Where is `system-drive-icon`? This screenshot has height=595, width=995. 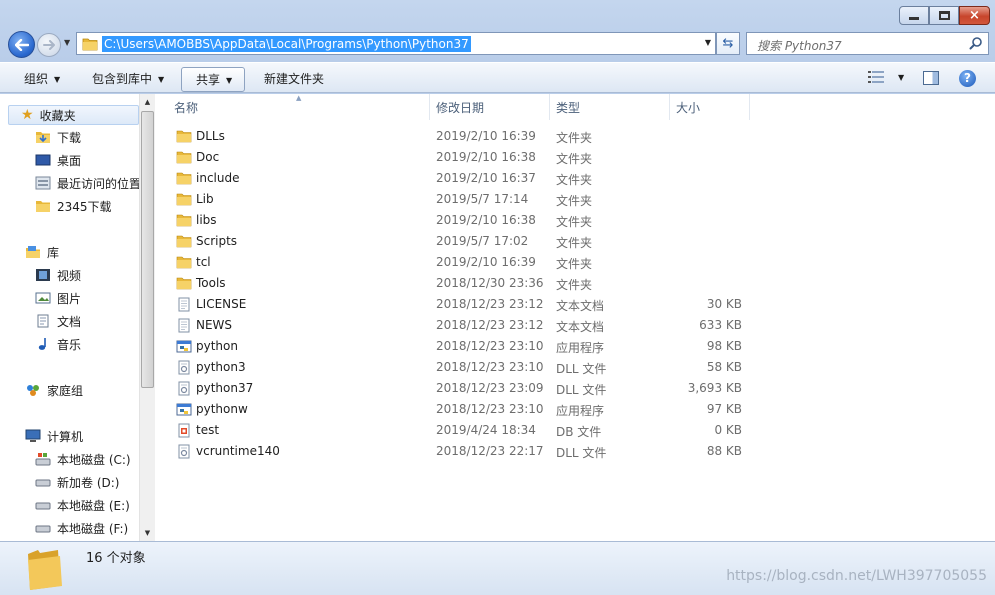 system-drive-icon is located at coordinates (43, 459).